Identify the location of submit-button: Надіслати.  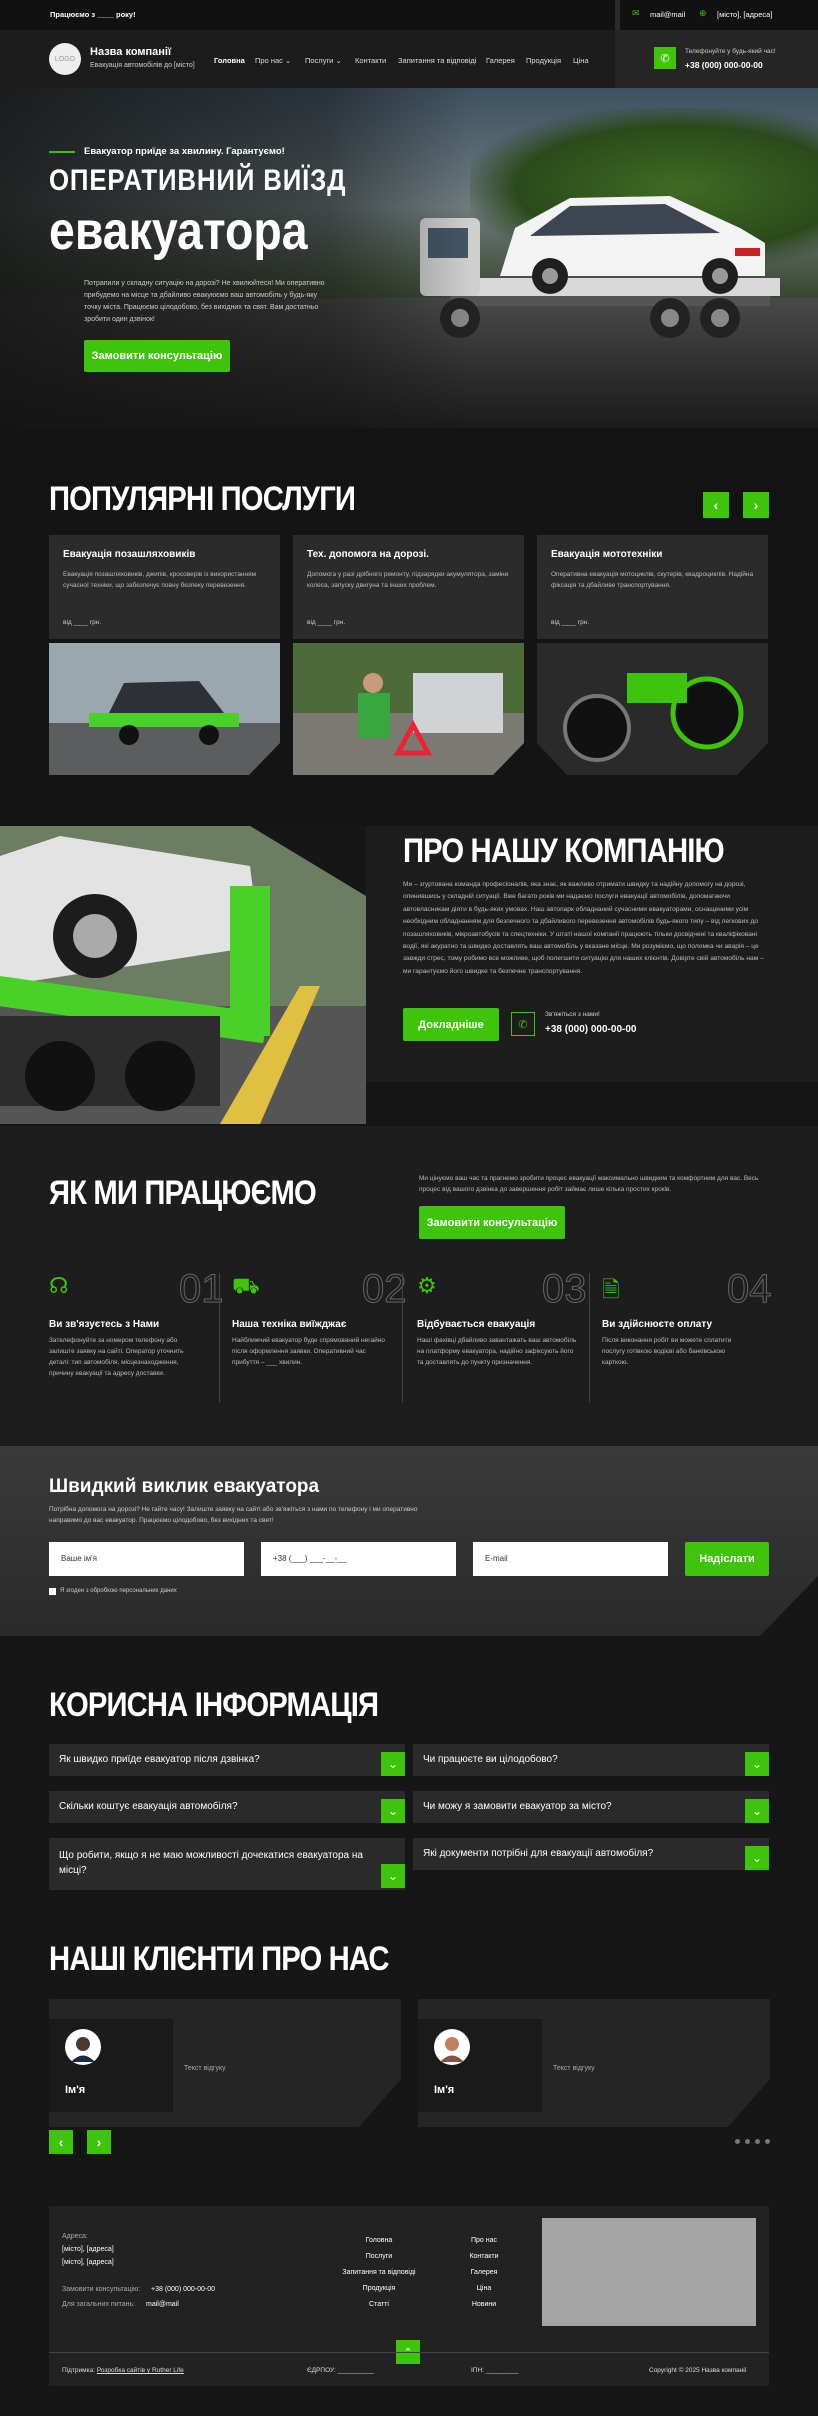
(727, 1559).